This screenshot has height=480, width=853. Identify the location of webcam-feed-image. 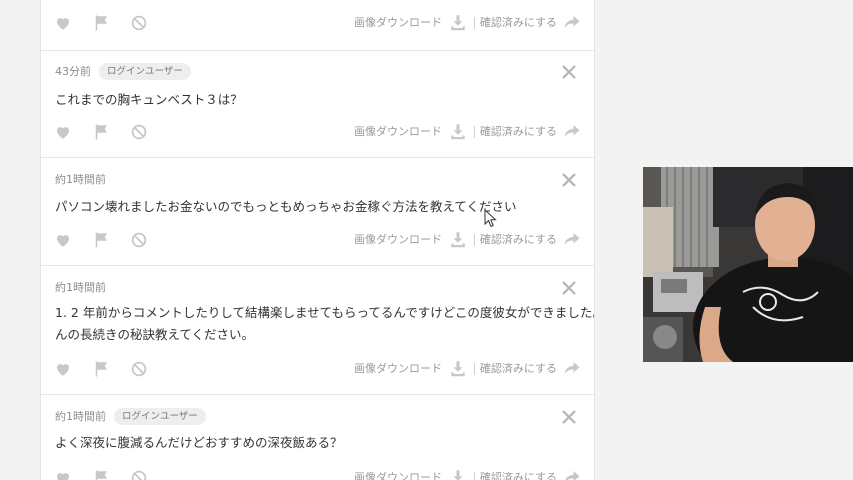
(748, 264).